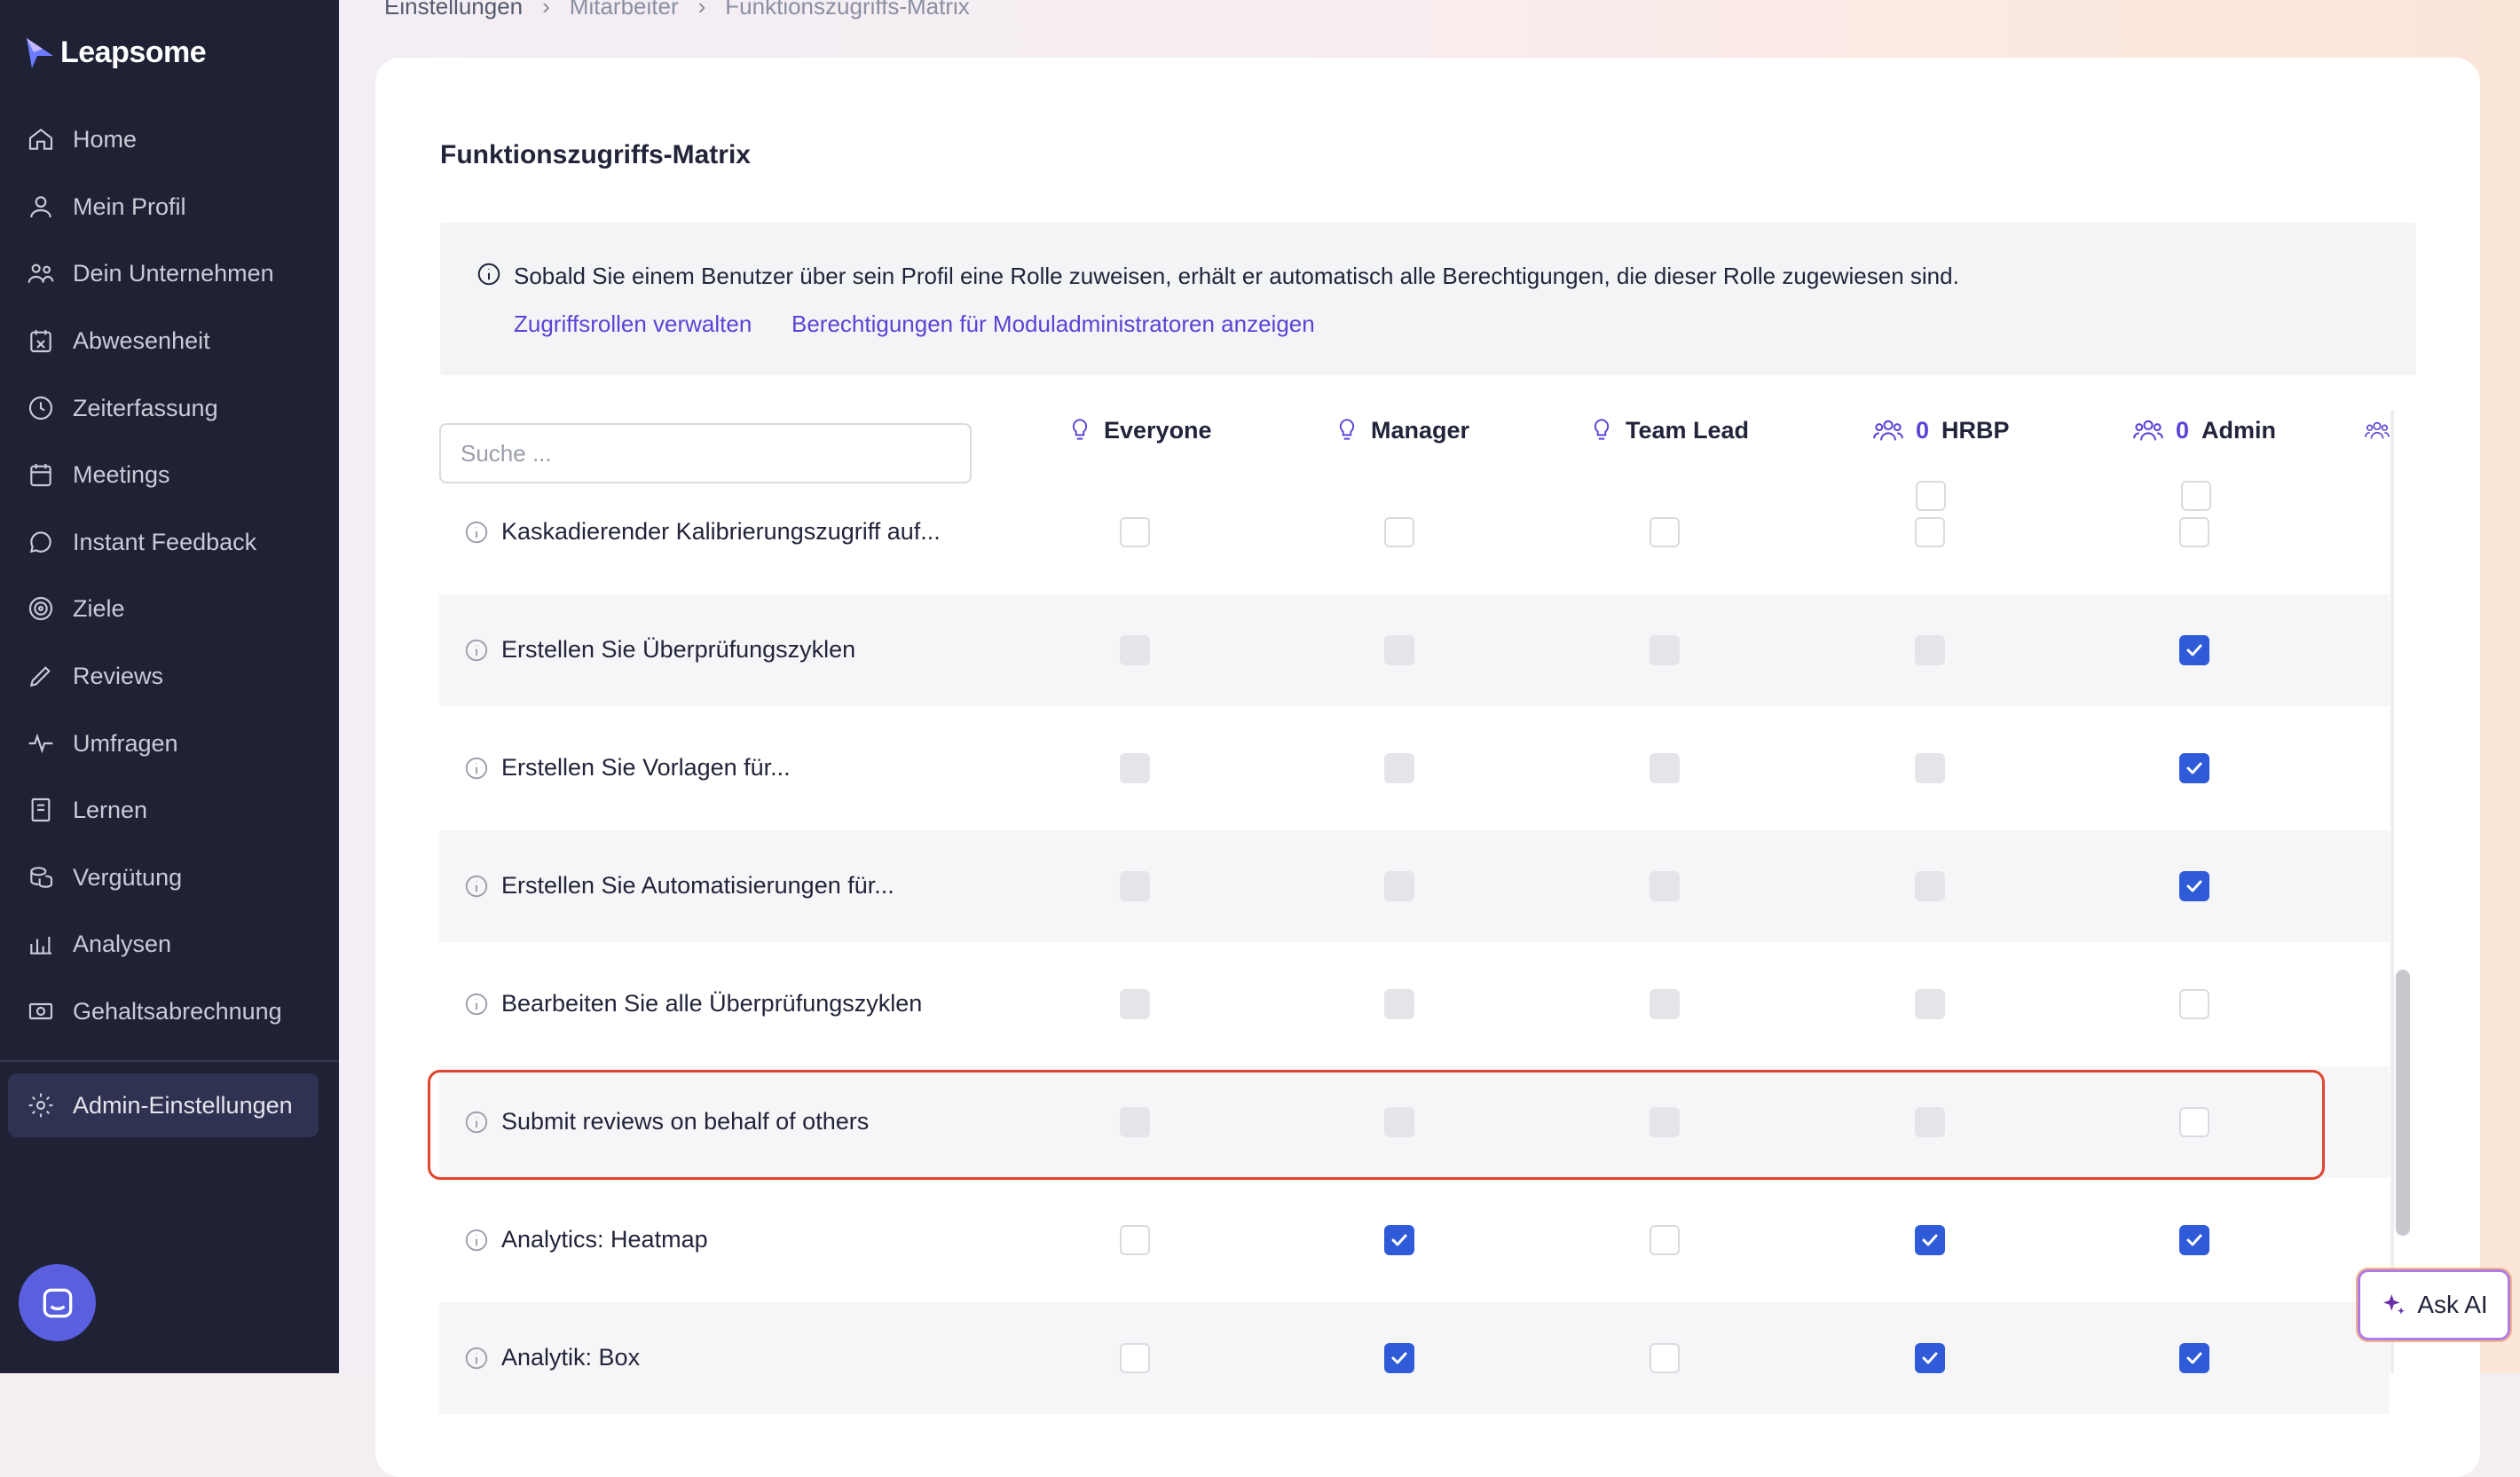  I want to click on column-header-more, so click(2383, 430).